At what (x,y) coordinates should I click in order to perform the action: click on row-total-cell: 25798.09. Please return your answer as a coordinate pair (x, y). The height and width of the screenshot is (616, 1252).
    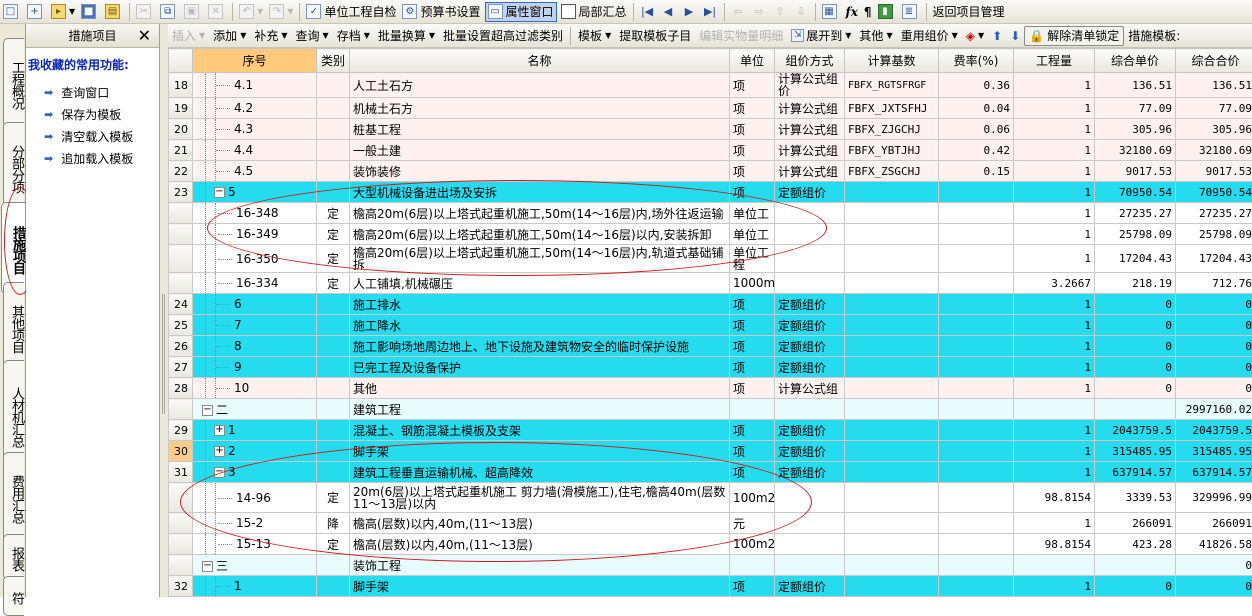
    Looking at the image, I should click on (1214, 234).